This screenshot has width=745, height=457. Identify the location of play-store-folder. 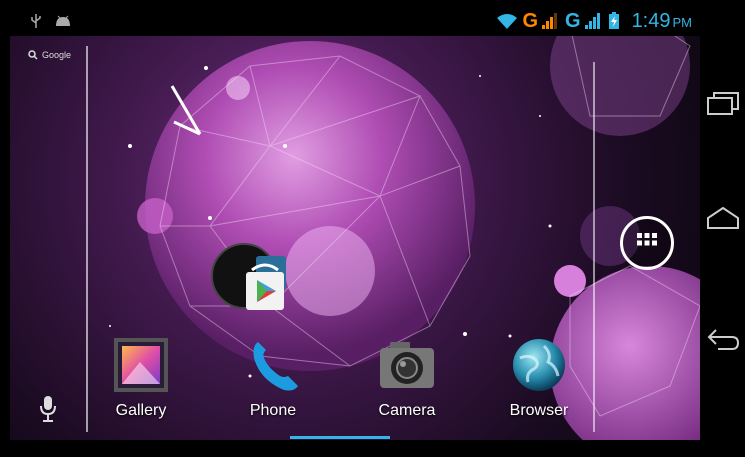
(253, 278).